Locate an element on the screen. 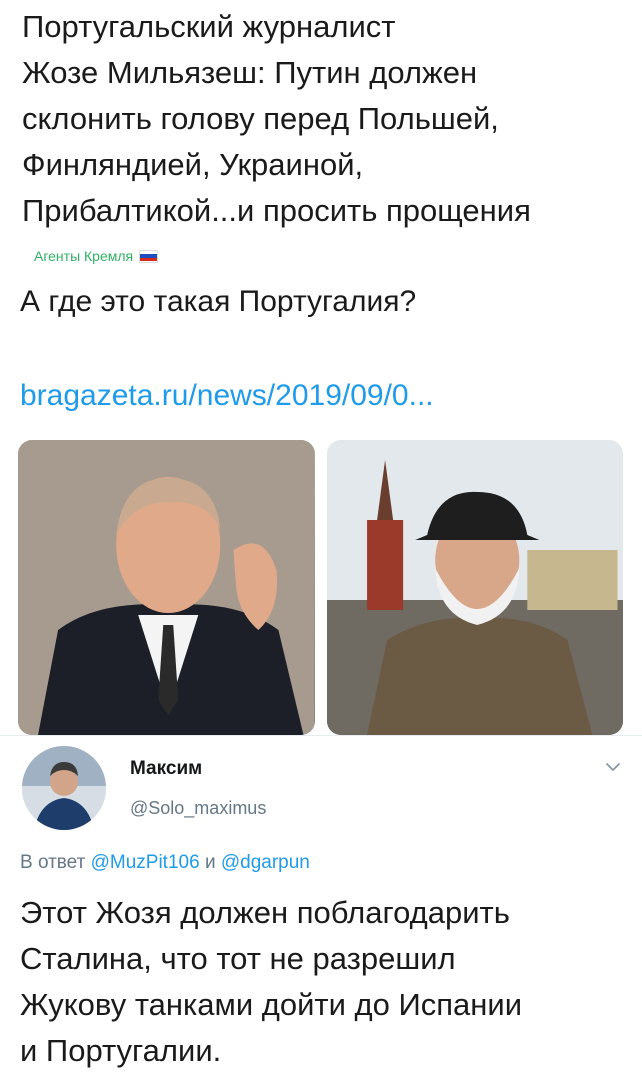 The height and width of the screenshot is (1080, 642). media-image-left is located at coordinates (166, 587).